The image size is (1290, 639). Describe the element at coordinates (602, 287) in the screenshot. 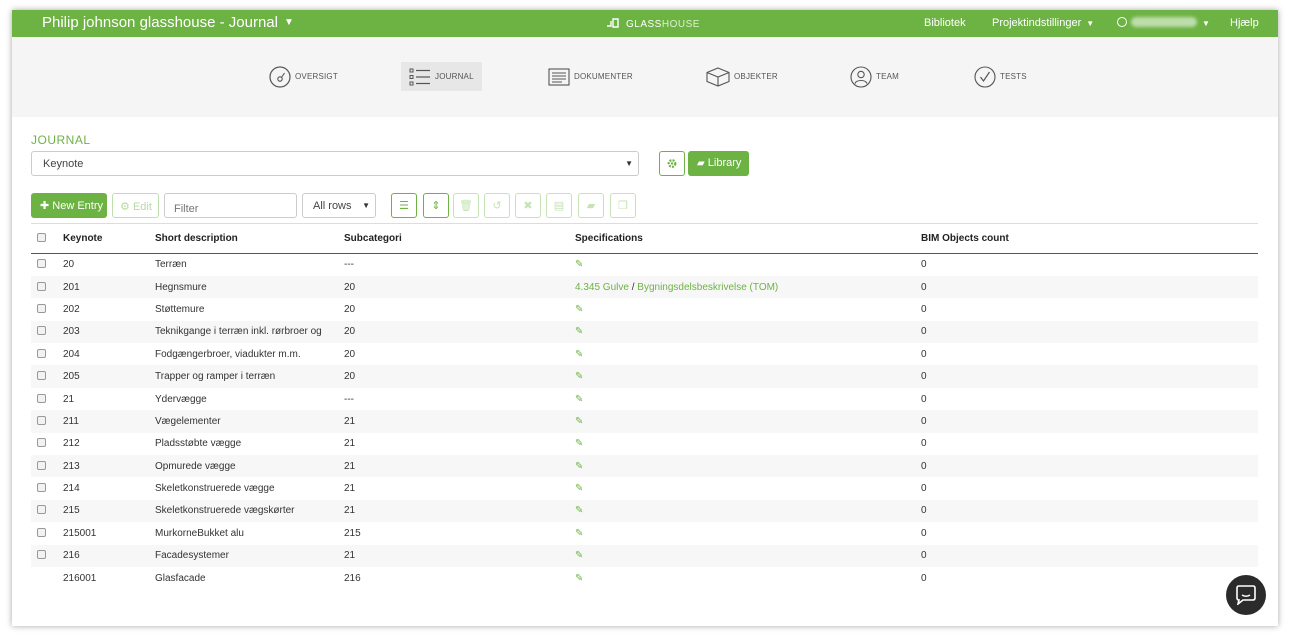

I see `spec-link: 4.345 Gulve` at that location.